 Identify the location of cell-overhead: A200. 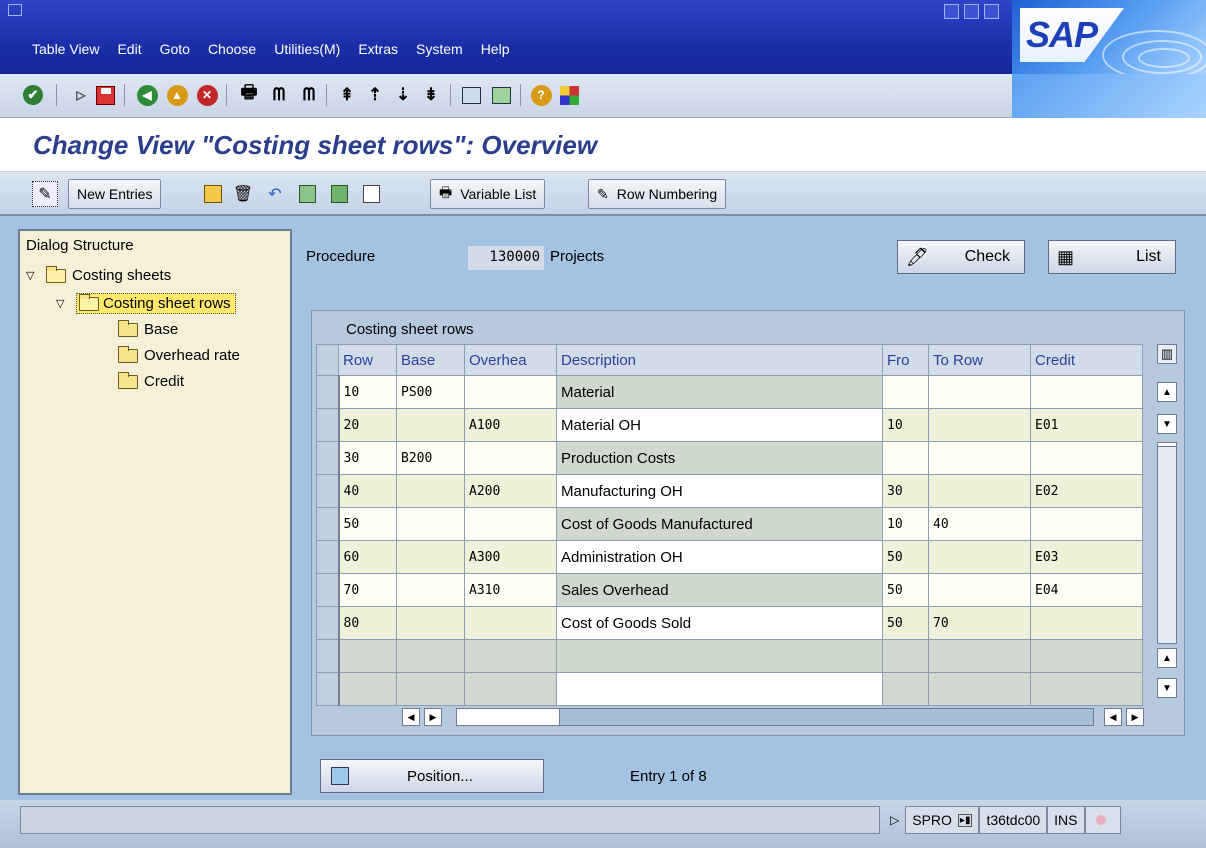
(510, 491).